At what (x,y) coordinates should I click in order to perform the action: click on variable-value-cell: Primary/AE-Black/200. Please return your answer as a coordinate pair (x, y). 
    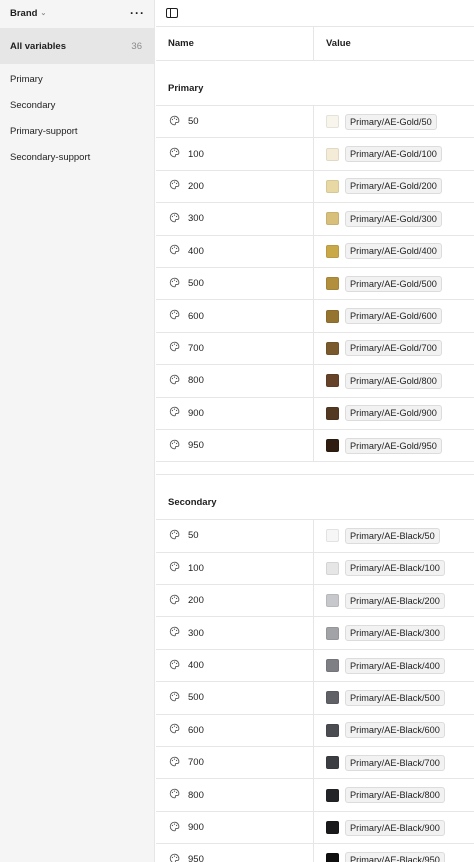
    Looking at the image, I should click on (379, 600).